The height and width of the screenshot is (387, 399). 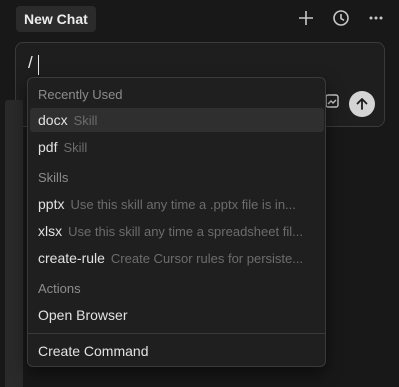 I want to click on attach-icon, so click(x=332, y=101).